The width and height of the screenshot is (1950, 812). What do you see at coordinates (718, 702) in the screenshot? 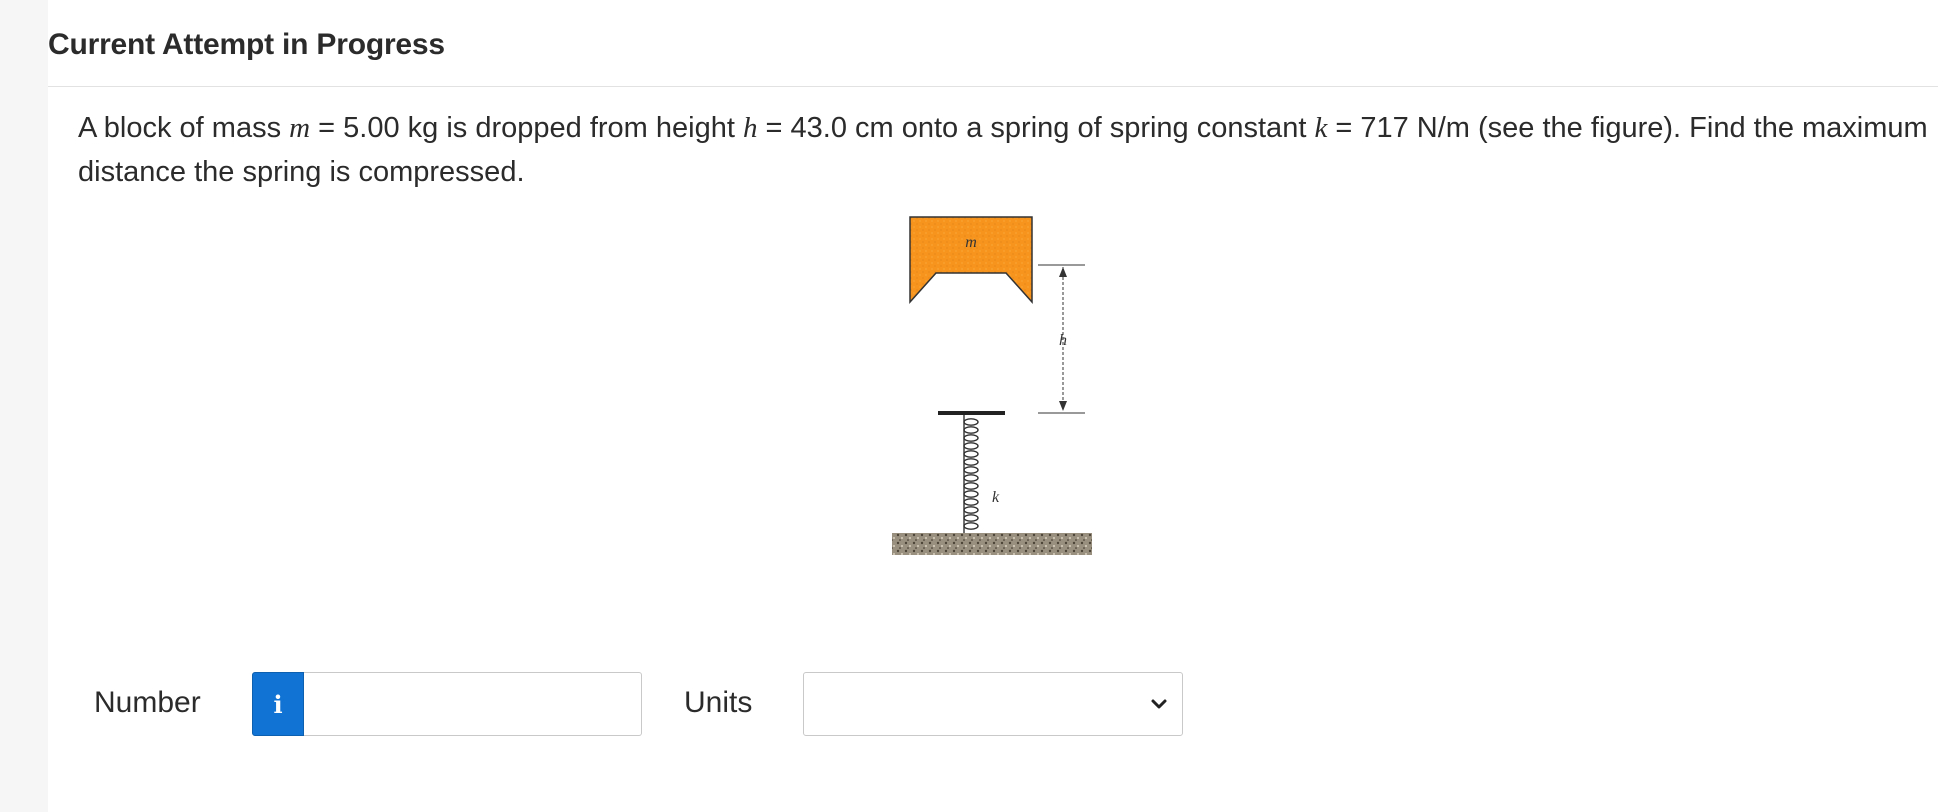
I see `units-label: Units` at bounding box center [718, 702].